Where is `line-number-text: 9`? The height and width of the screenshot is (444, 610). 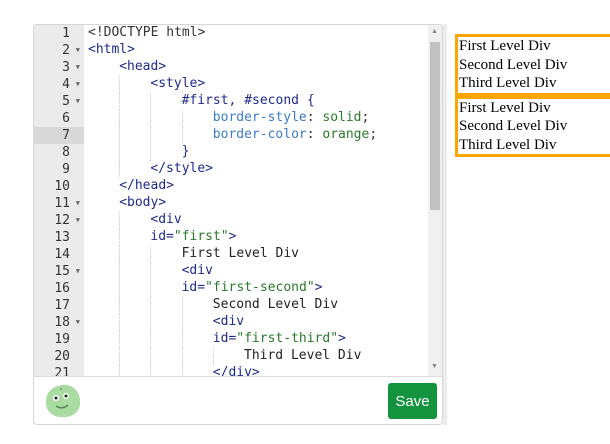 line-number-text: 9 is located at coordinates (66, 169).